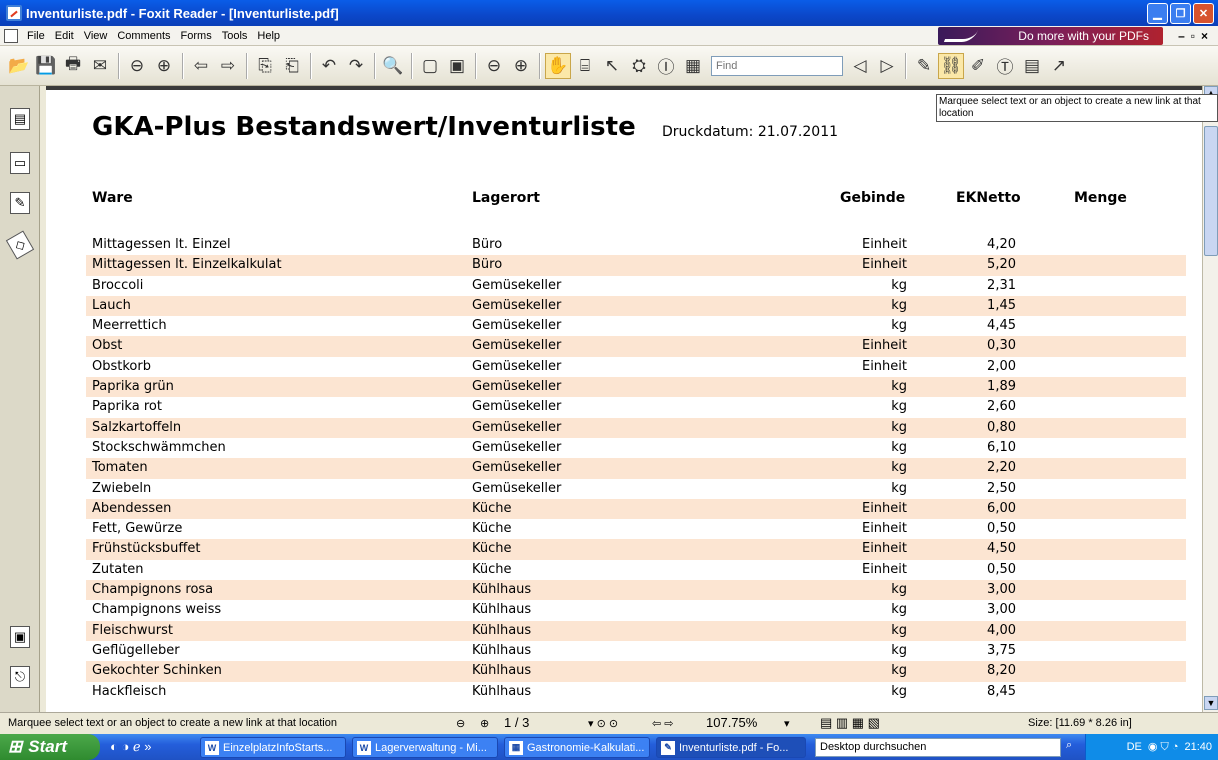 The image size is (1218, 760). Describe the element at coordinates (603, 723) in the screenshot. I see `page-nav-icons: ▾ ⊙ ⊙` at that location.